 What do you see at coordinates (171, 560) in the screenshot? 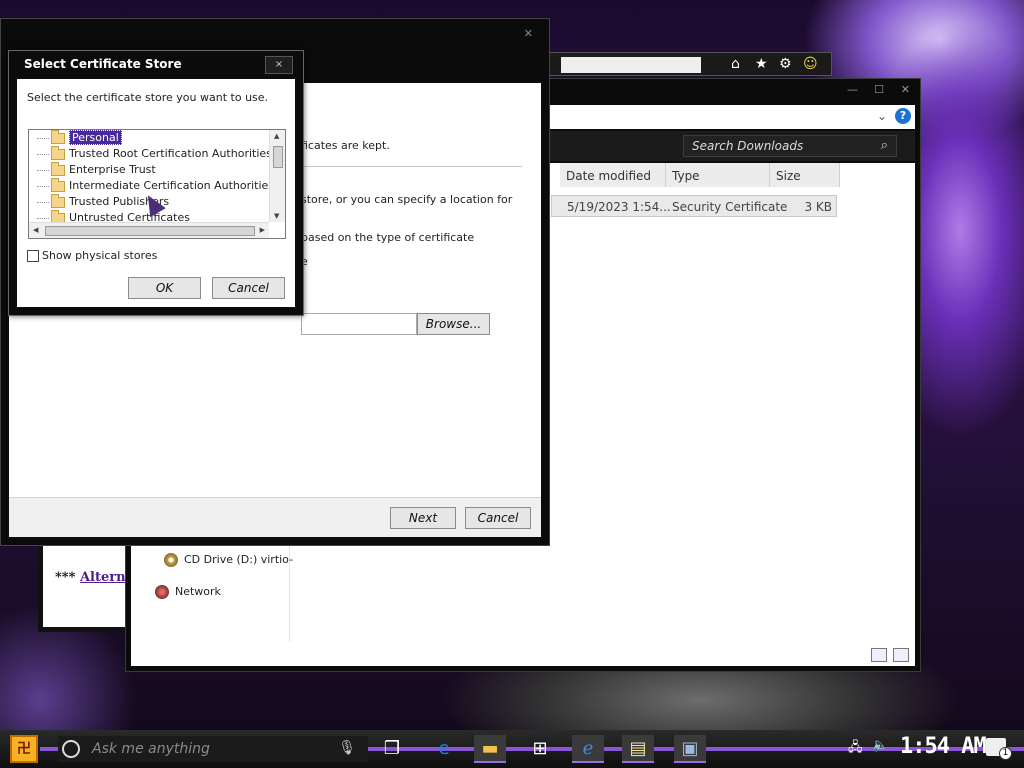
I see `cd-drive-icon` at bounding box center [171, 560].